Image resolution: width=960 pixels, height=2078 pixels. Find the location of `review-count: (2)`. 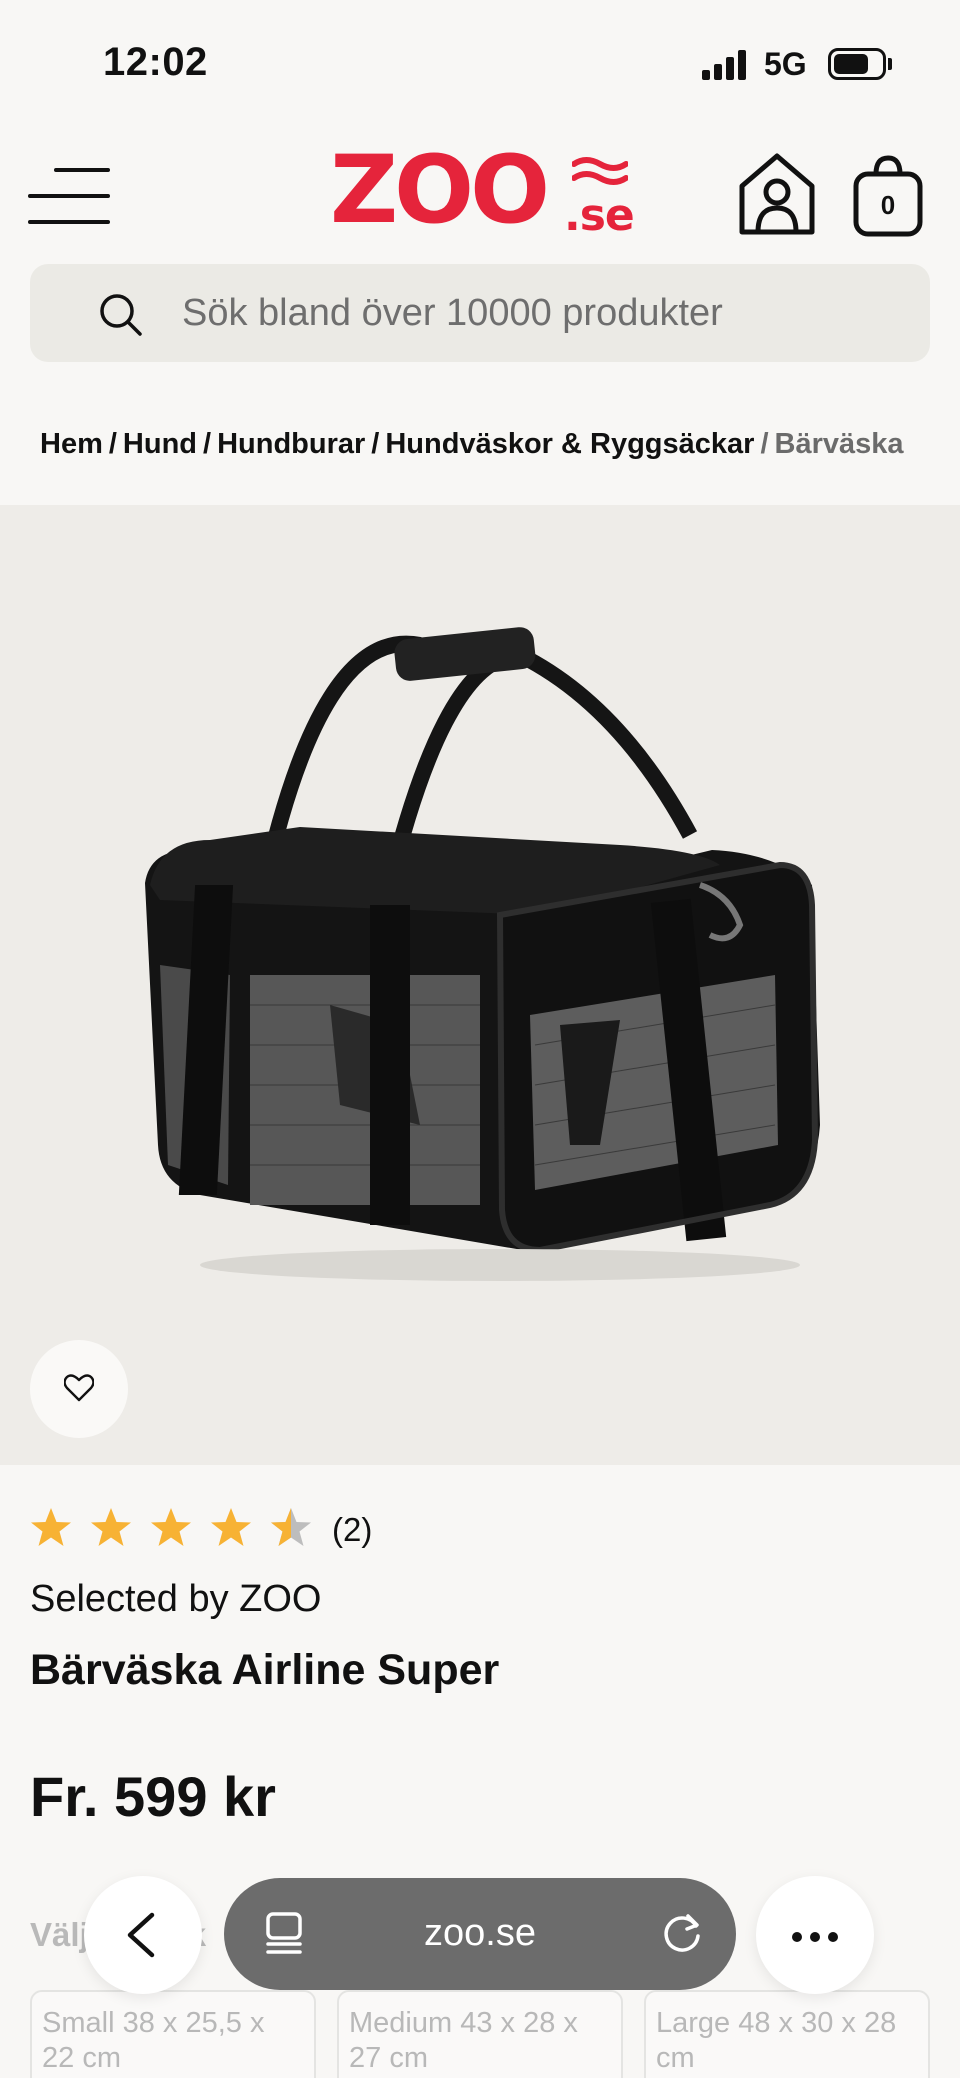

review-count: (2) is located at coordinates (352, 1530).